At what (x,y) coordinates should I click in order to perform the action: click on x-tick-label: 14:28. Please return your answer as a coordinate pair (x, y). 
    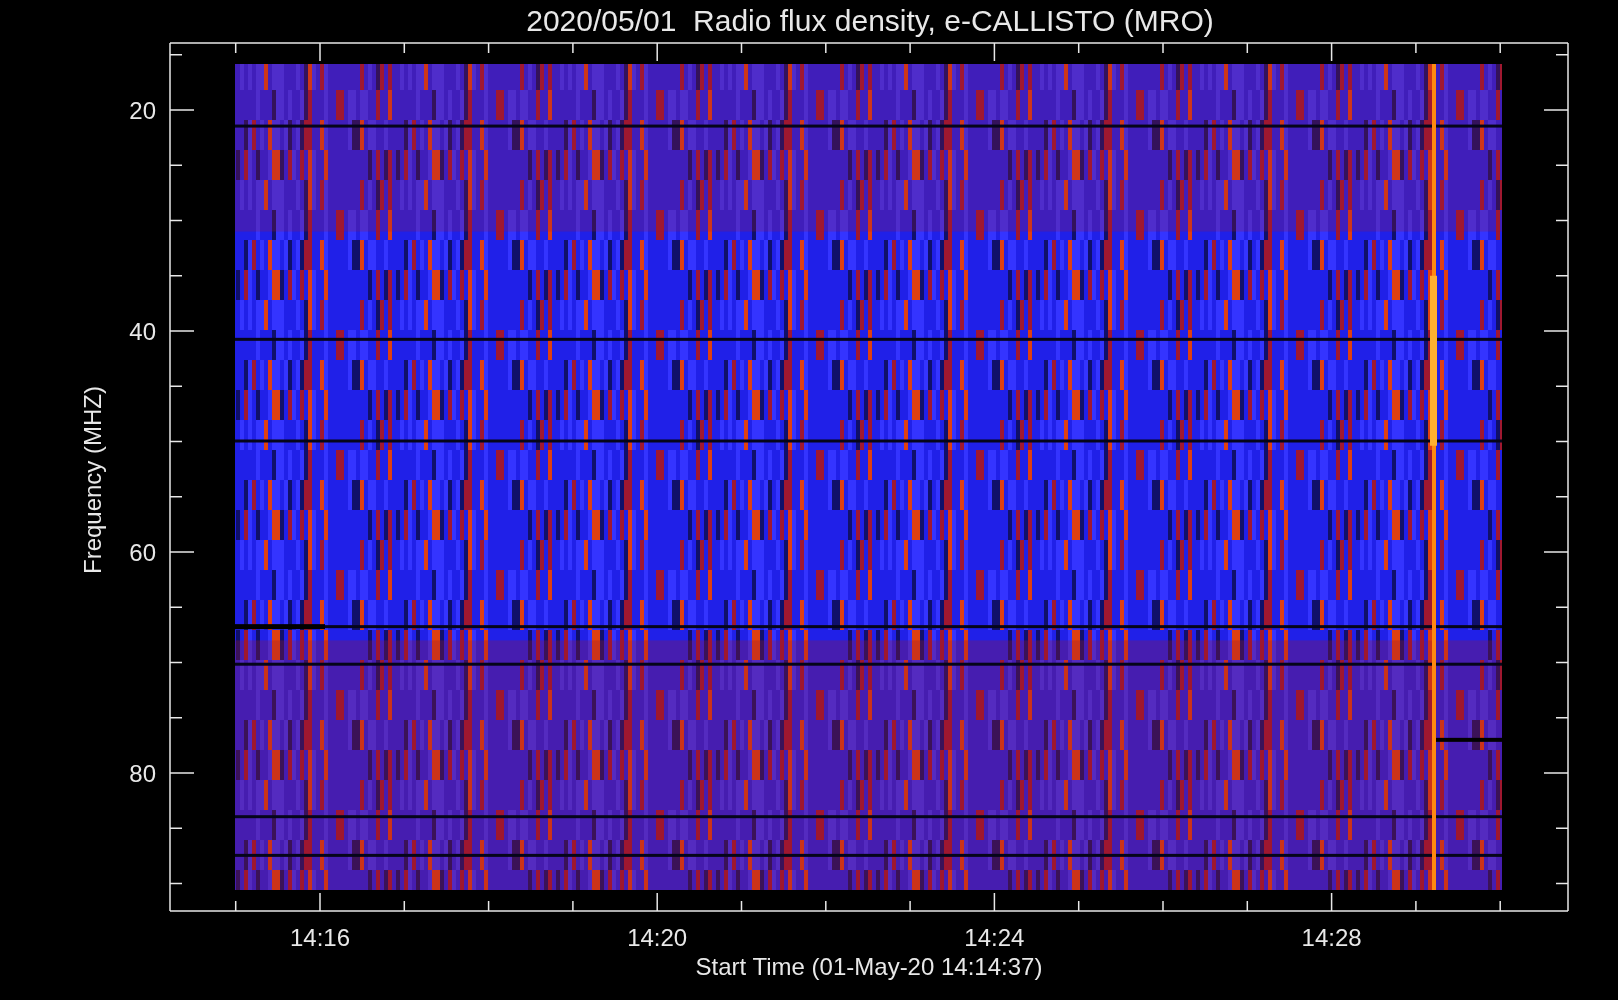
    Looking at the image, I should click on (1331, 937).